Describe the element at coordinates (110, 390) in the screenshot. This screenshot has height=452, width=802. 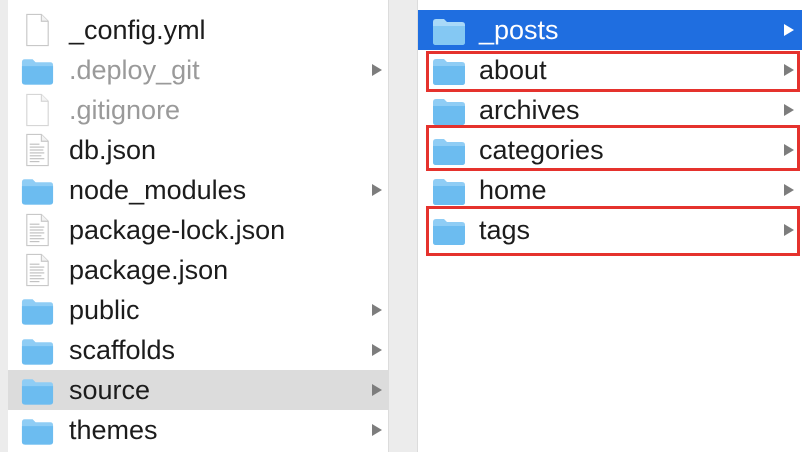
I see `folder-name: source` at that location.